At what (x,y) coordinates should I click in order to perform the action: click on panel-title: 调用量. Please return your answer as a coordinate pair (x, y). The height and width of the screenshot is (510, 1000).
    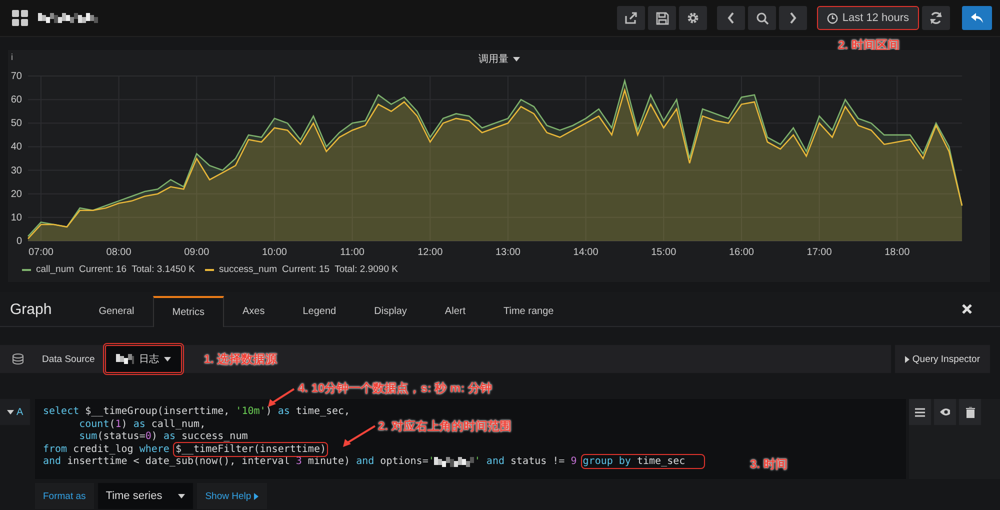
    Looking at the image, I should click on (493, 59).